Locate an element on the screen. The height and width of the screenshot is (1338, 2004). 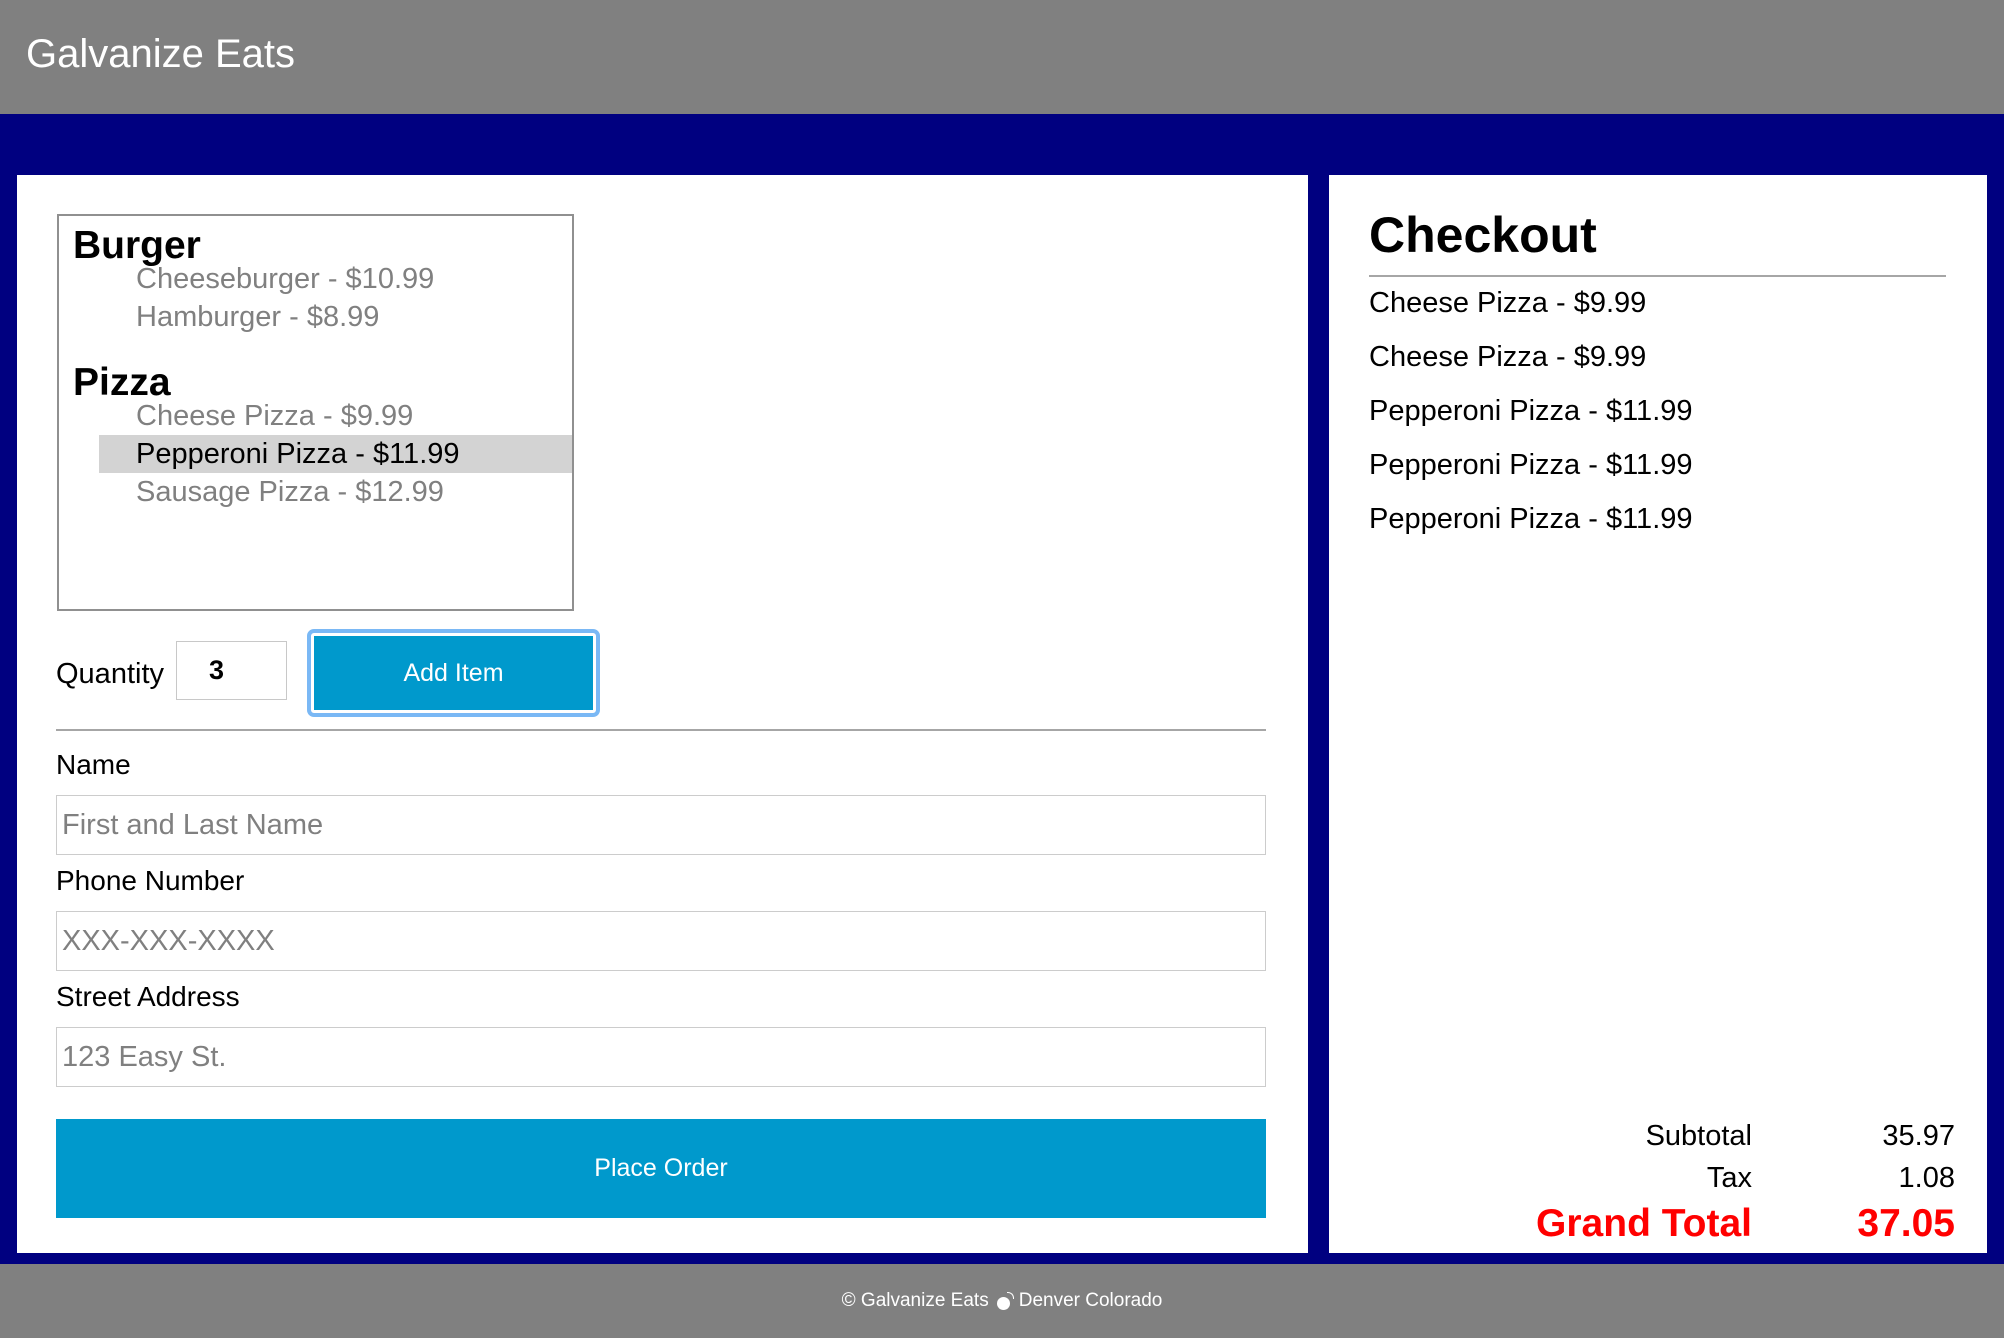
phone-label: Phone Number is located at coordinates (150, 880).